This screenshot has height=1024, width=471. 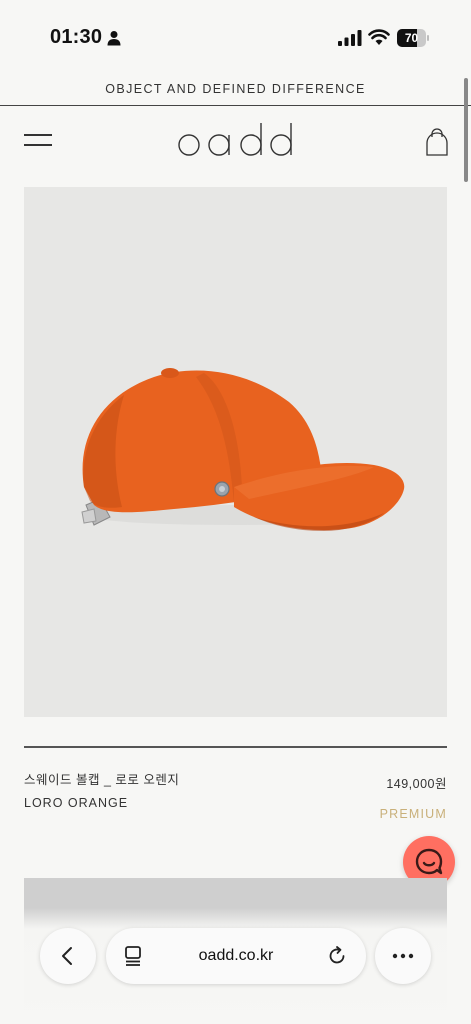 I want to click on back-icon, so click(x=67, y=956).